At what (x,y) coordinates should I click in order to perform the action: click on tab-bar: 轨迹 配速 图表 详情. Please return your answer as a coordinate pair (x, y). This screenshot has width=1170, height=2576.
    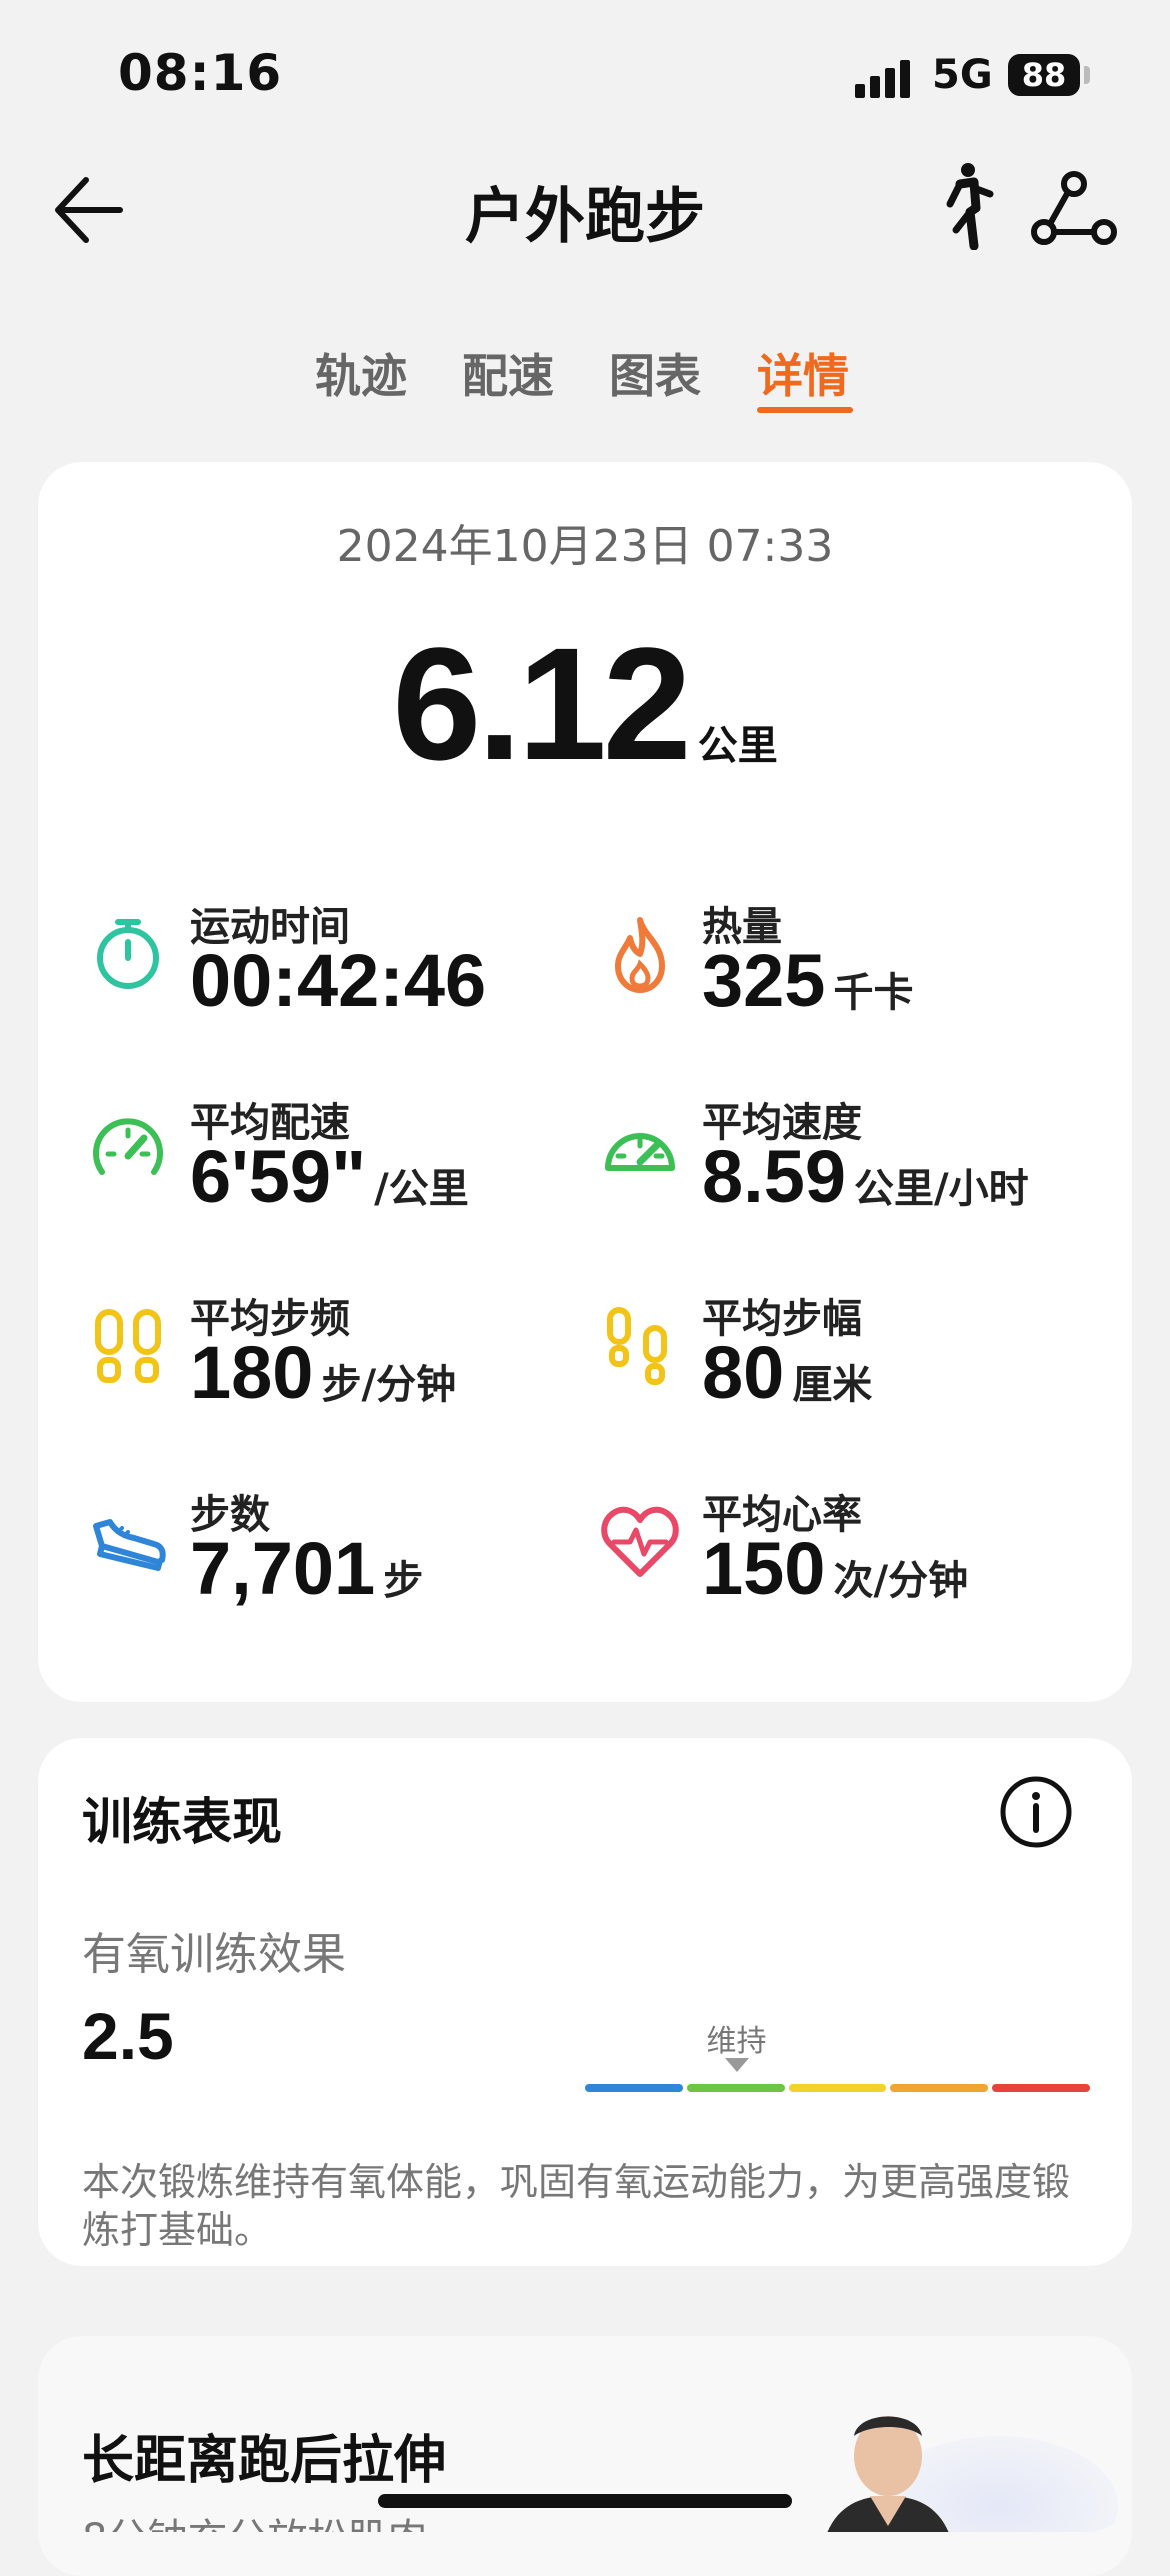
    Looking at the image, I should click on (585, 385).